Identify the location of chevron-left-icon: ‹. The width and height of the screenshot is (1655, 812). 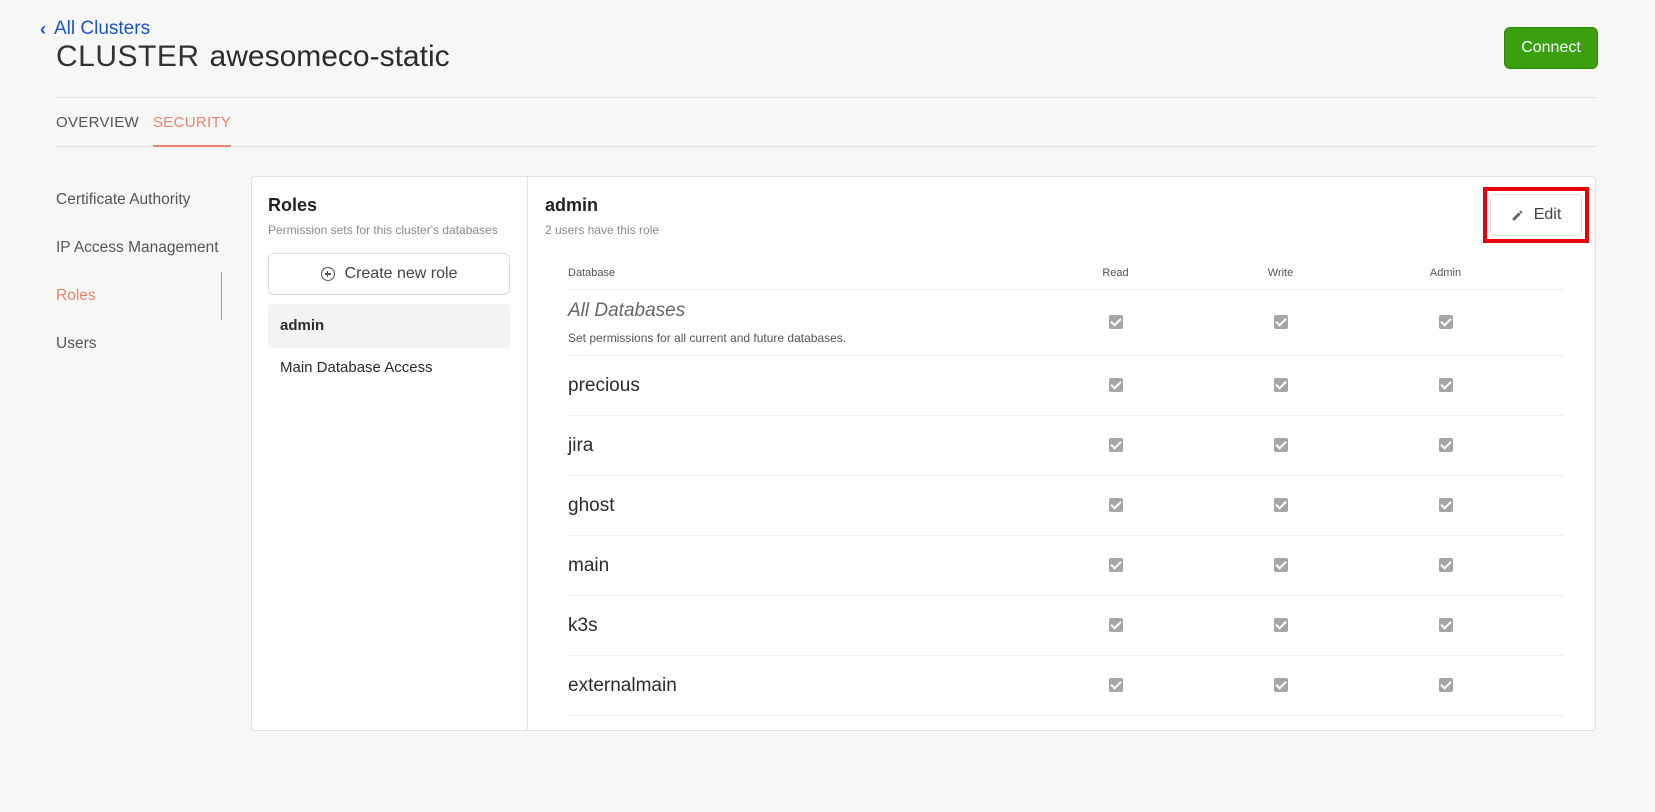
(43, 29).